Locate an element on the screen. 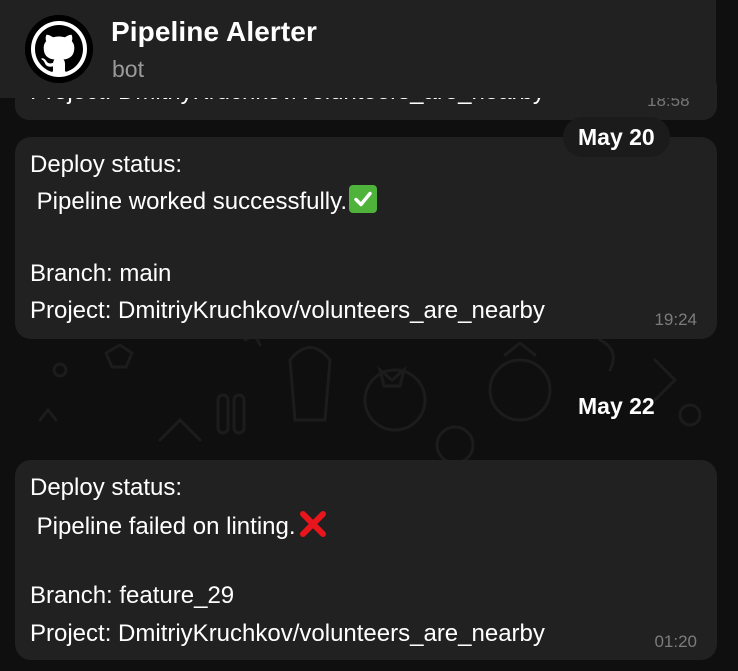 The height and width of the screenshot is (671, 738). message-status-text: Pipeline worked successfully. is located at coordinates (189, 201).